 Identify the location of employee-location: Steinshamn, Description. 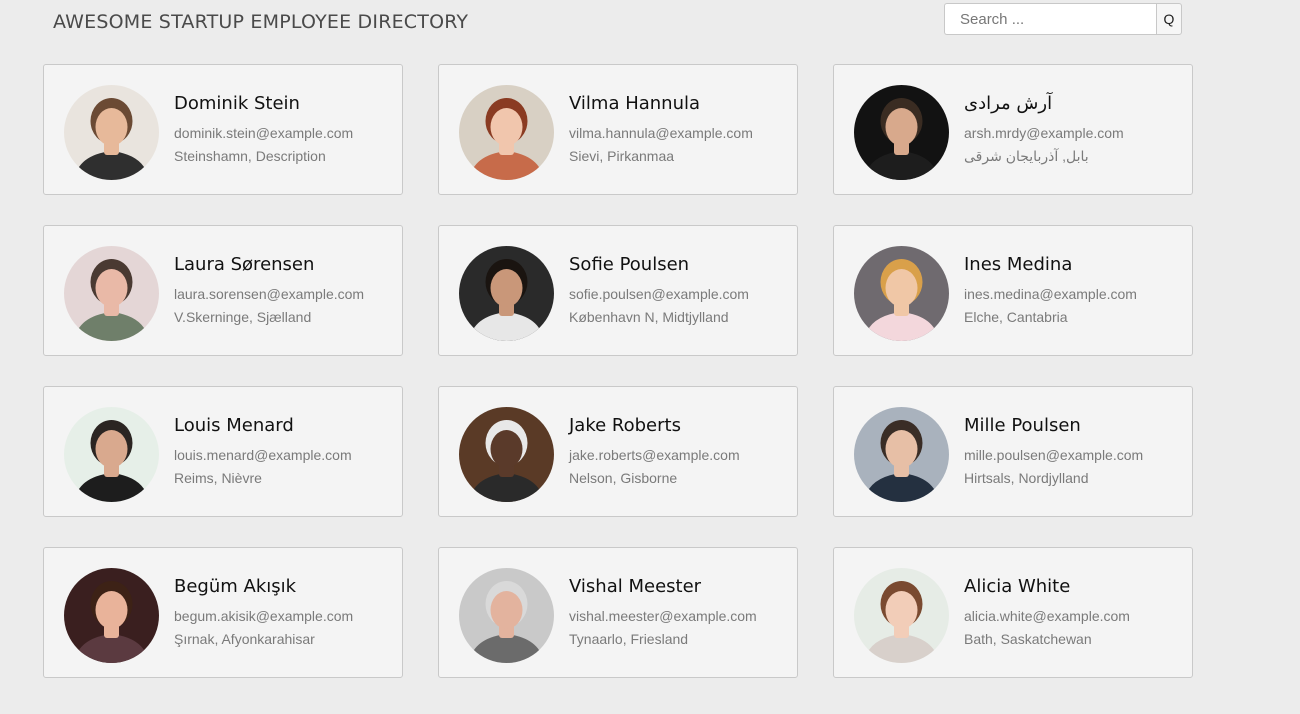
(250, 156).